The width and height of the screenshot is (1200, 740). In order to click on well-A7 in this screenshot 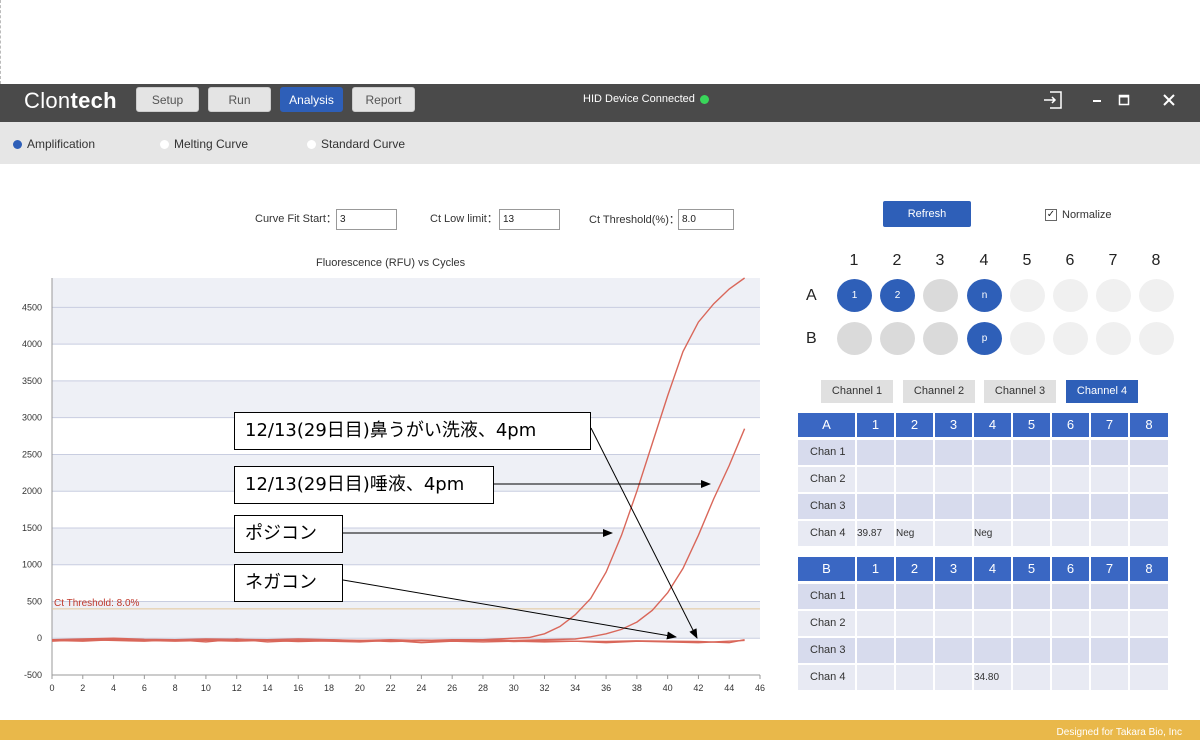, I will do `click(1113, 295)`.